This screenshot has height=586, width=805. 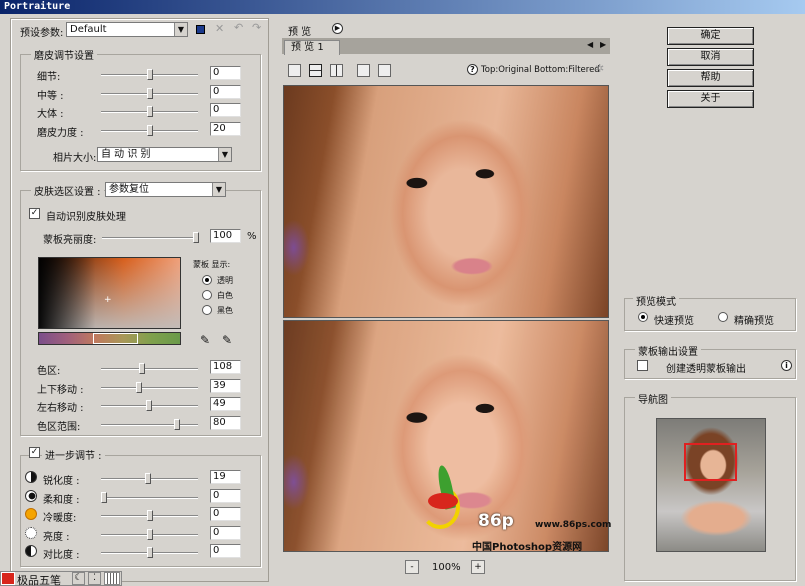 What do you see at coordinates (61, 500) in the screenshot?
I see `enhance-row-label: 柔和度 :` at bounding box center [61, 500].